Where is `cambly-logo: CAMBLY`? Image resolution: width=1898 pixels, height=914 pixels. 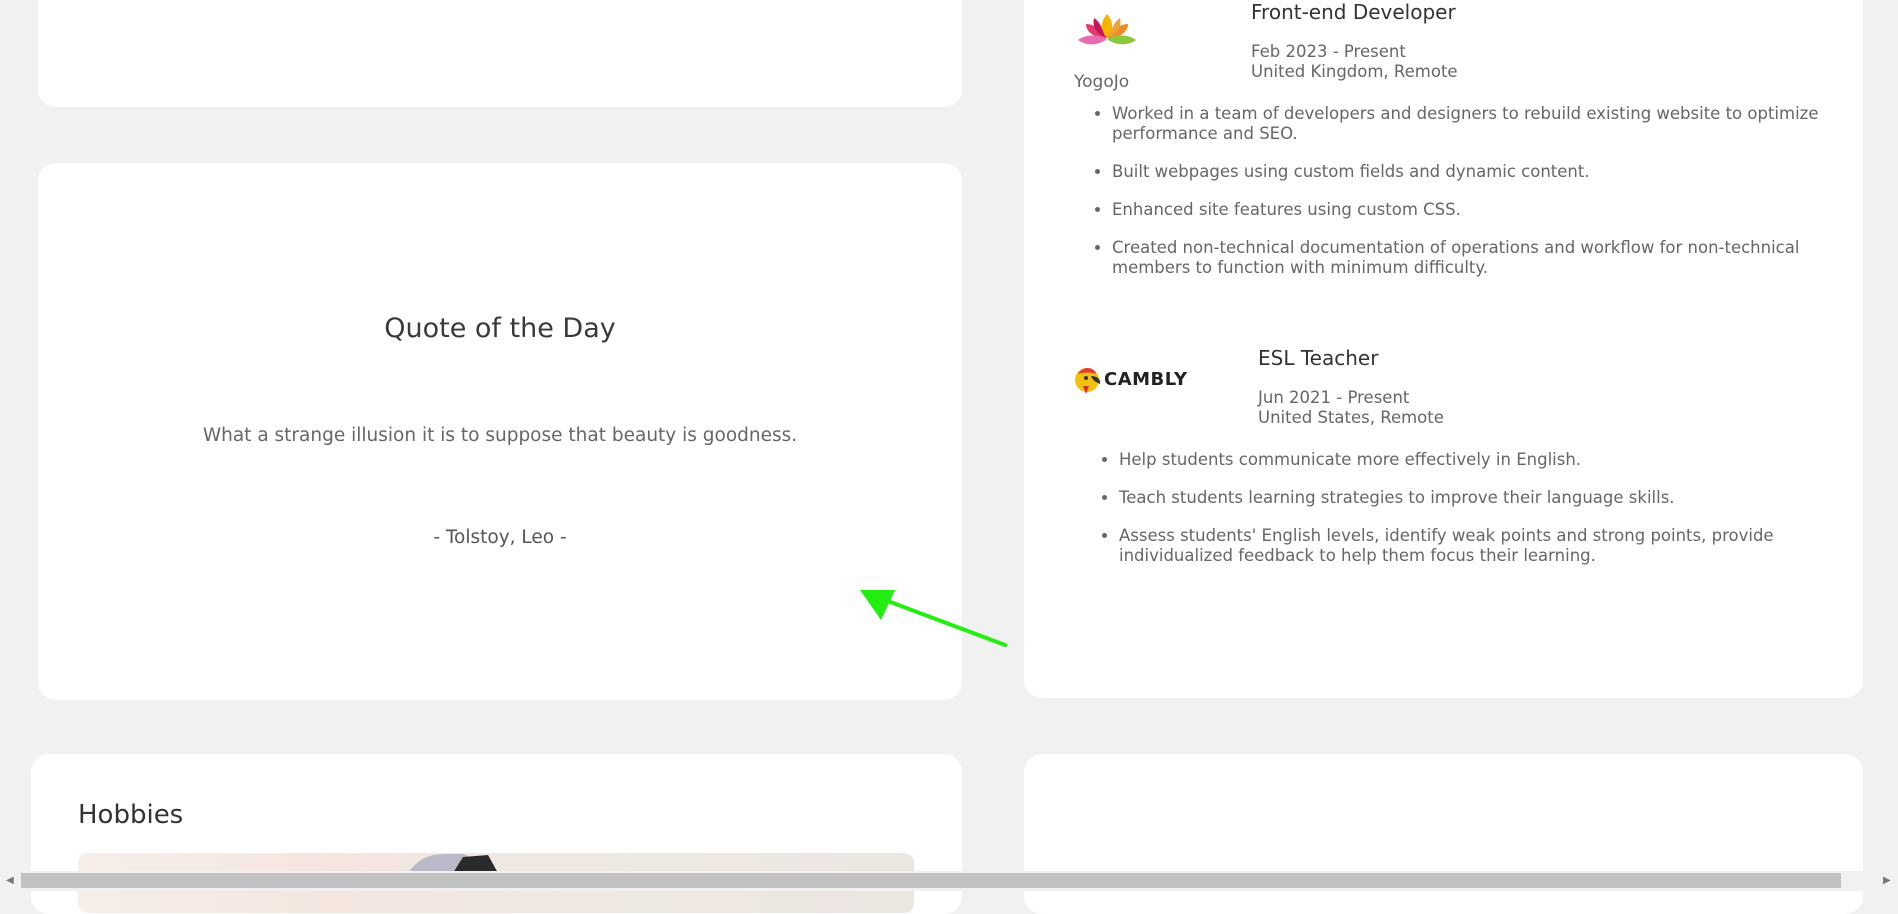 cambly-logo: CAMBLY is located at coordinates (1130, 379).